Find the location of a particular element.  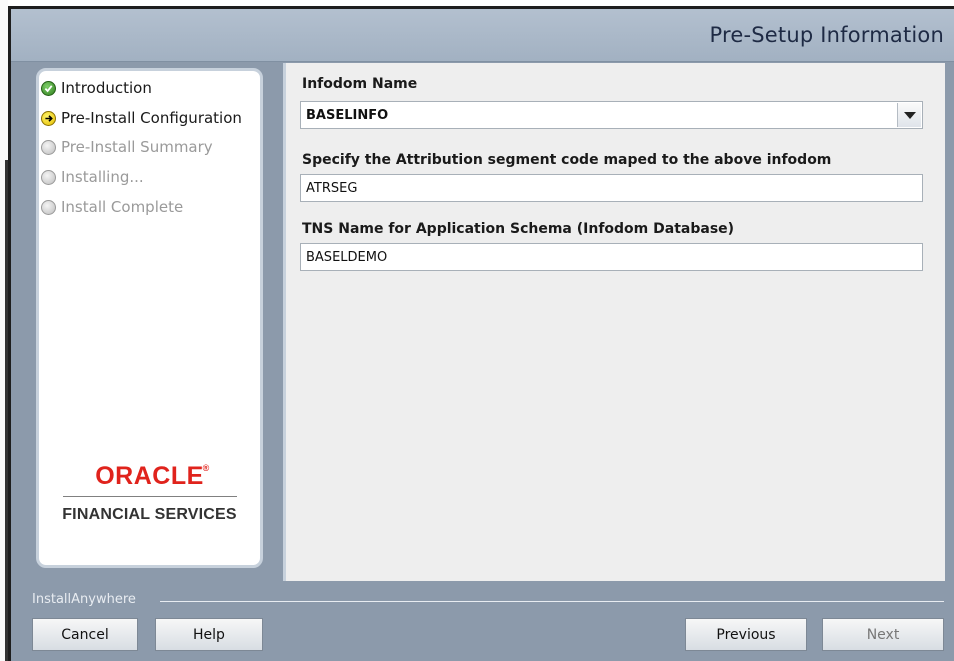

infodom-select: BASELINFO is located at coordinates (611, 115).